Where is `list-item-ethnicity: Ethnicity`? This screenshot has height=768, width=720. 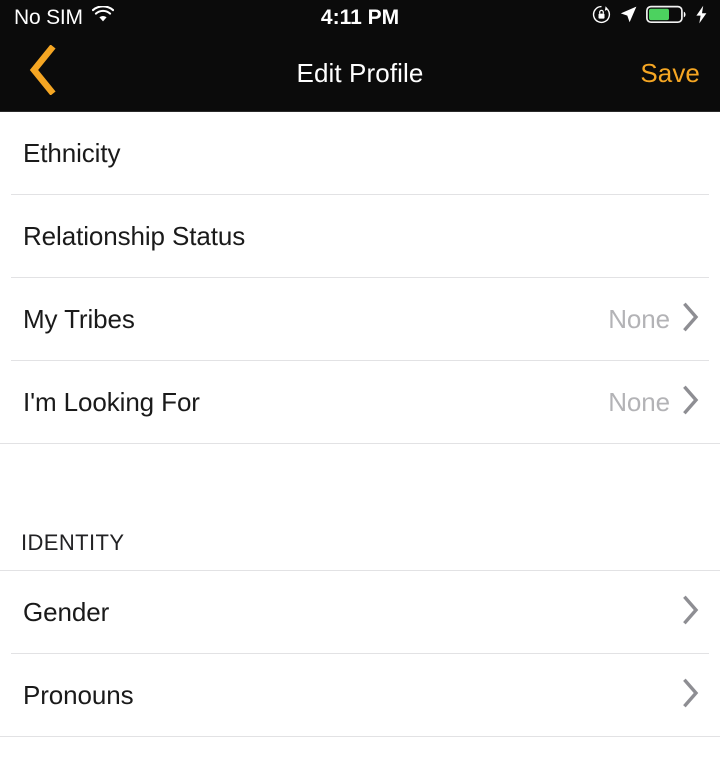 list-item-ethnicity: Ethnicity is located at coordinates (360, 153).